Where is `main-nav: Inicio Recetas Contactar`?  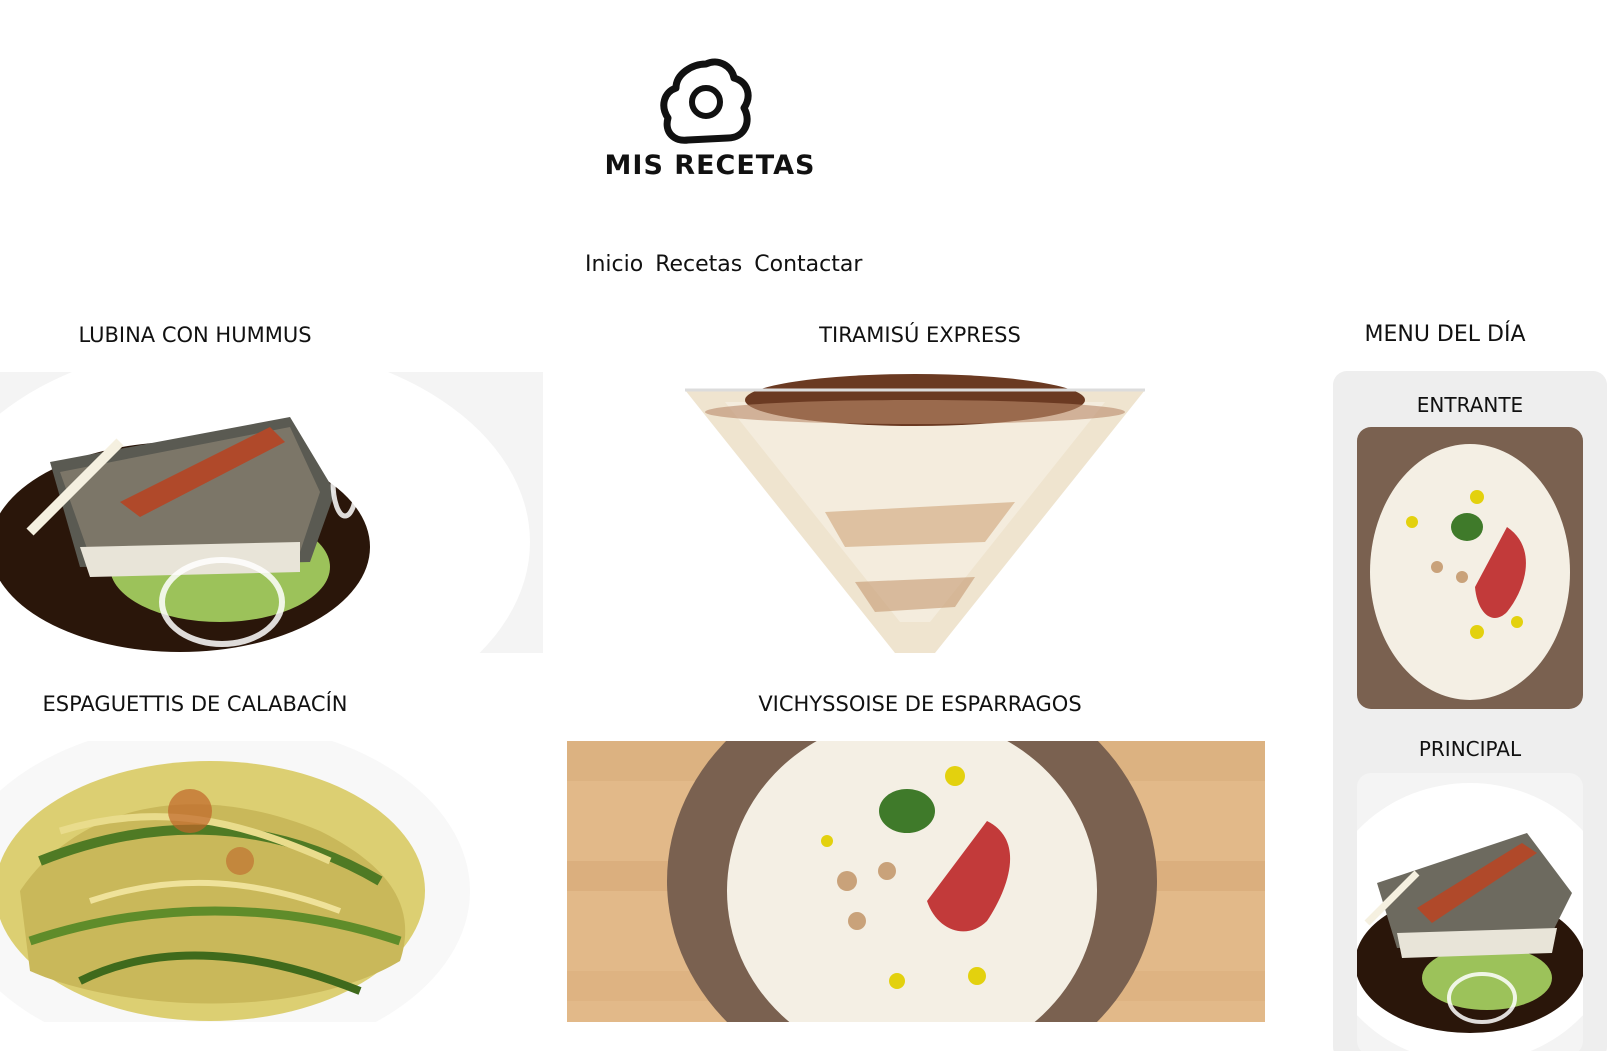
main-nav: Inicio Recetas Contactar is located at coordinates (723, 264).